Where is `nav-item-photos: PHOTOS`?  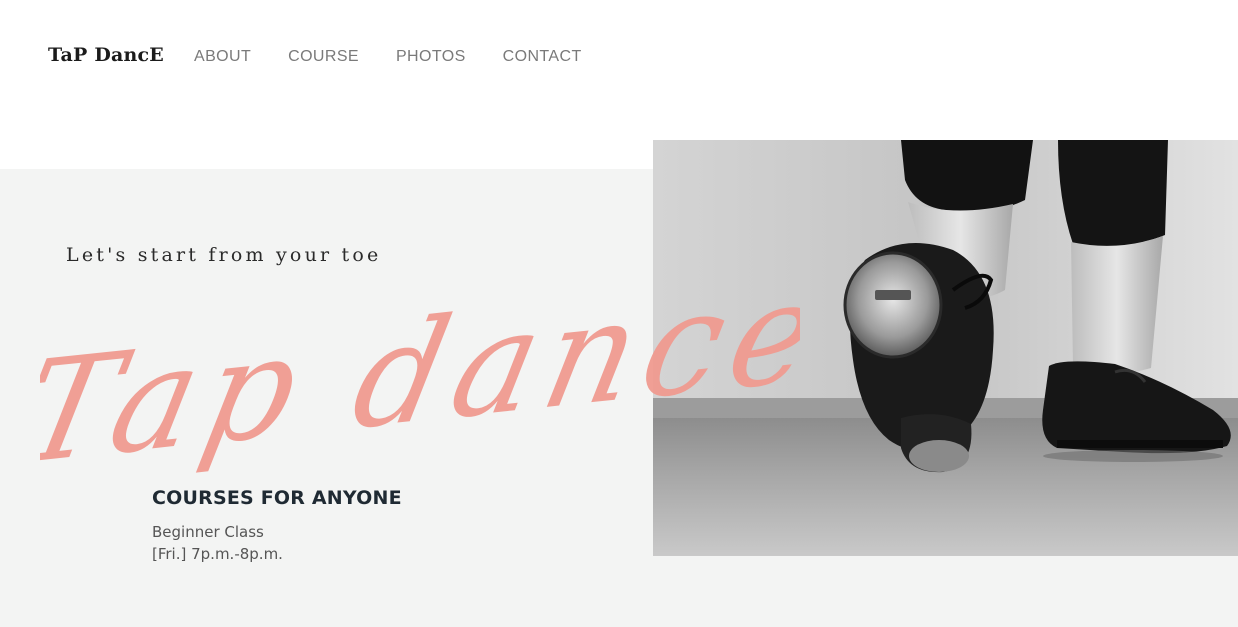
nav-item-photos: PHOTOS is located at coordinates (431, 57).